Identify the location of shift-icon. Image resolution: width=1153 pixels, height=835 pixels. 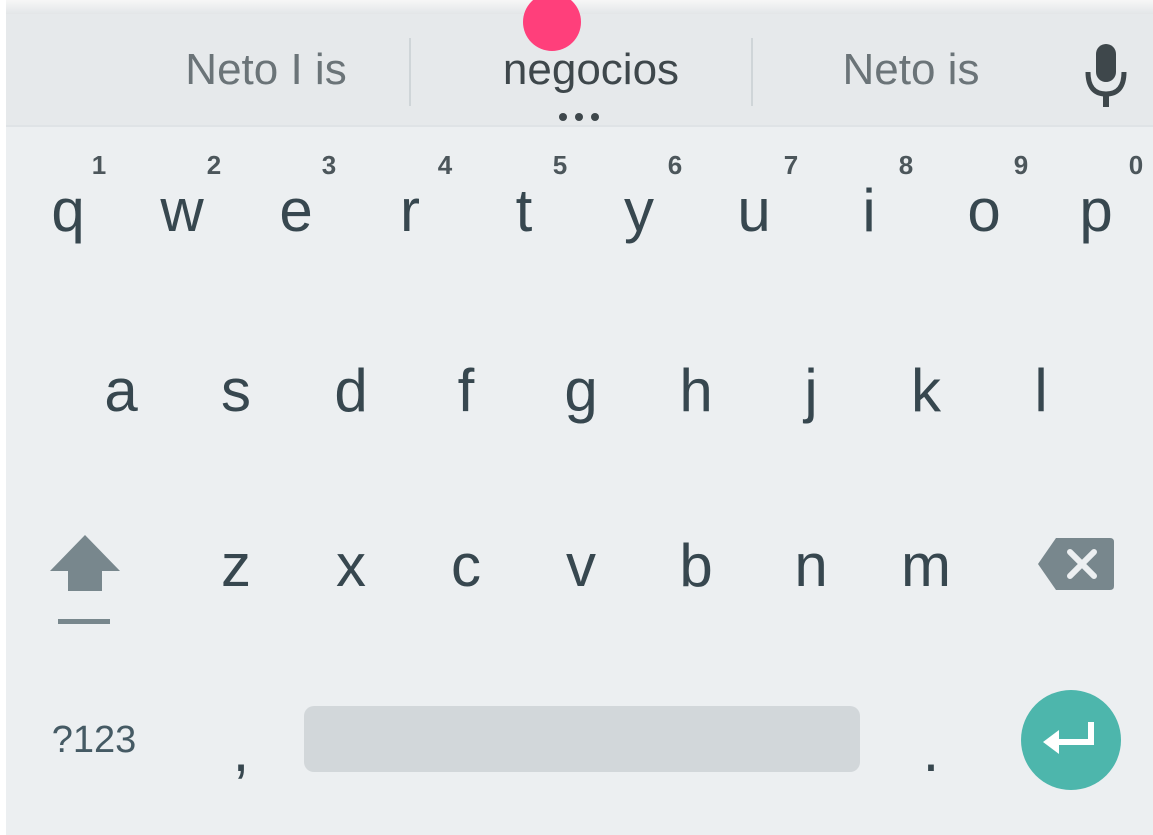
(85, 579).